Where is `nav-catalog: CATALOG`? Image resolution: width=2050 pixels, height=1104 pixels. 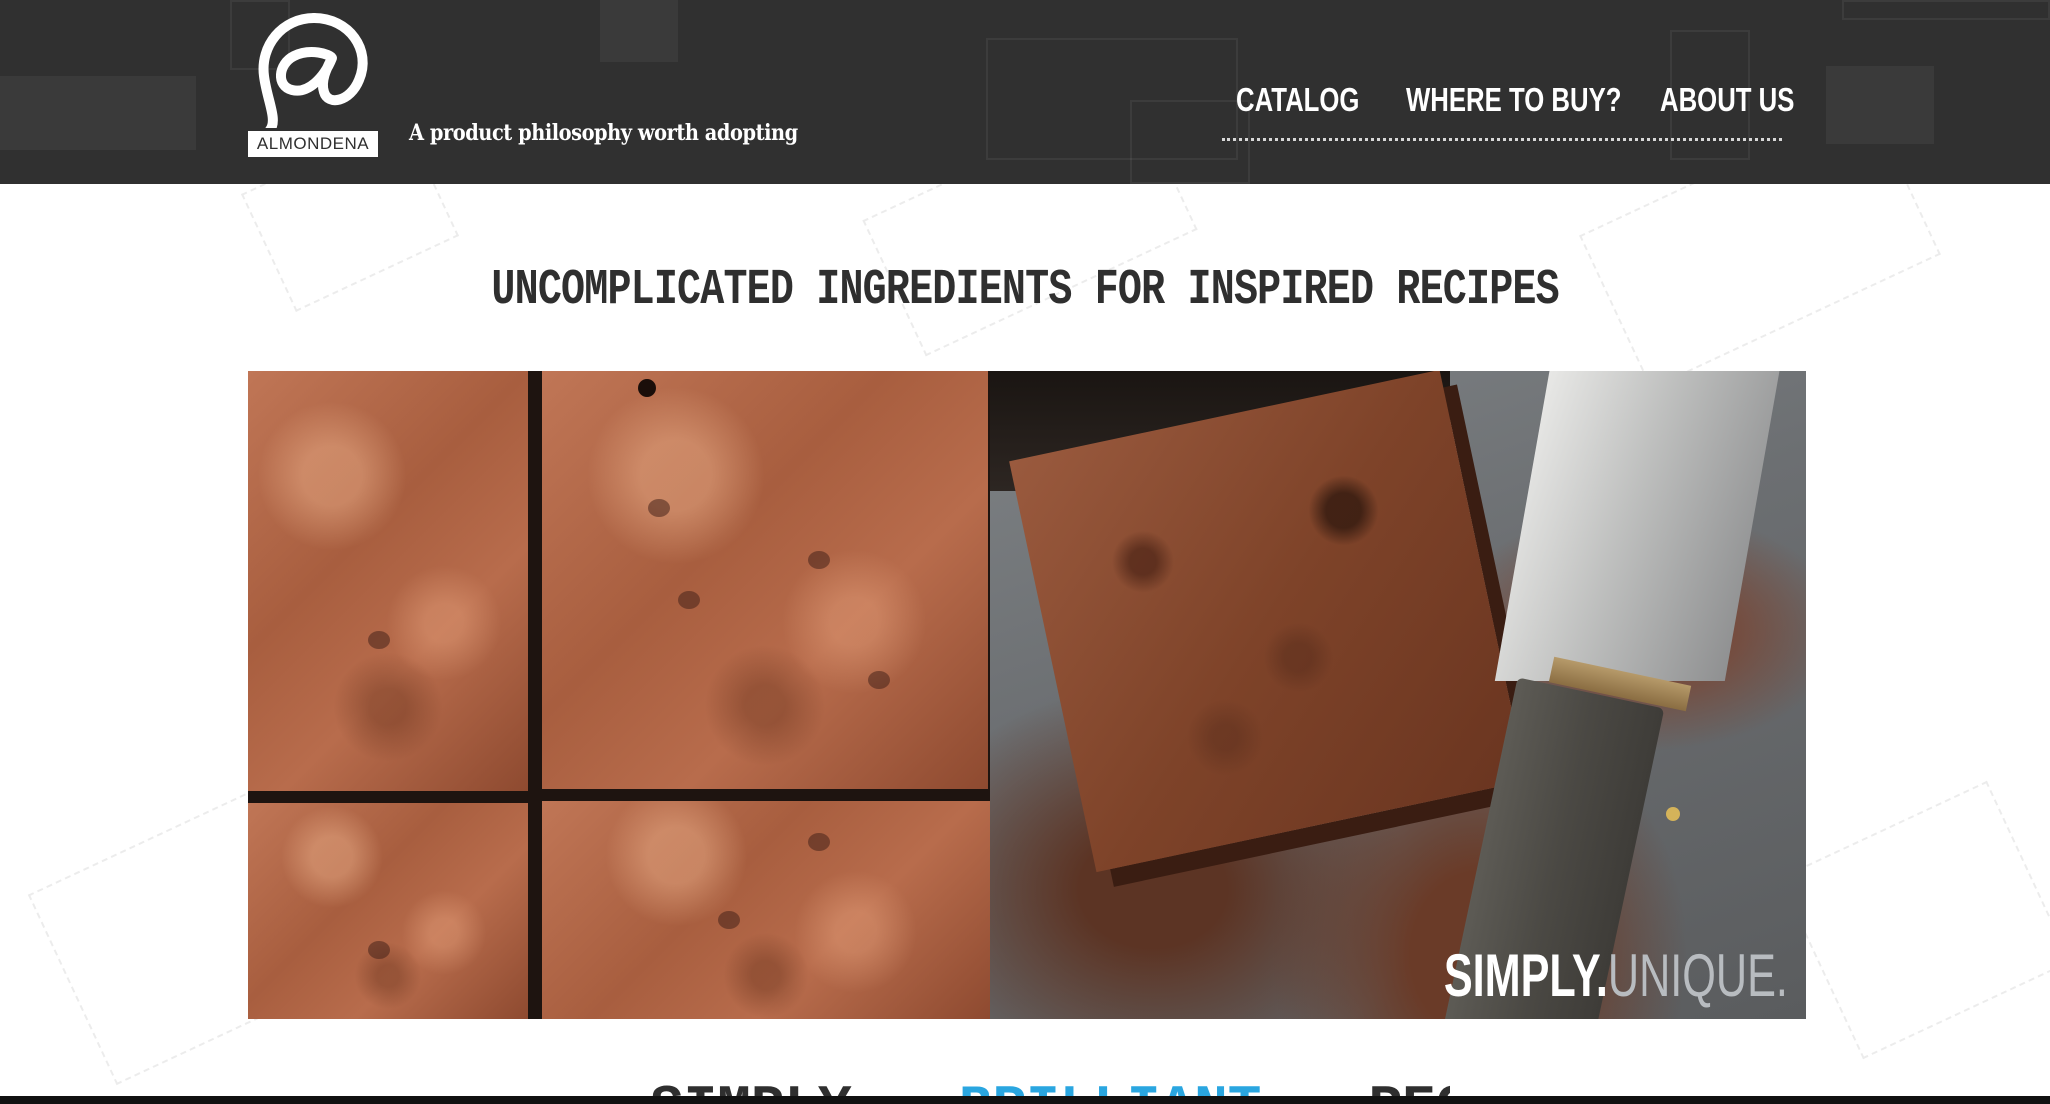
nav-catalog: CATALOG is located at coordinates (1297, 100).